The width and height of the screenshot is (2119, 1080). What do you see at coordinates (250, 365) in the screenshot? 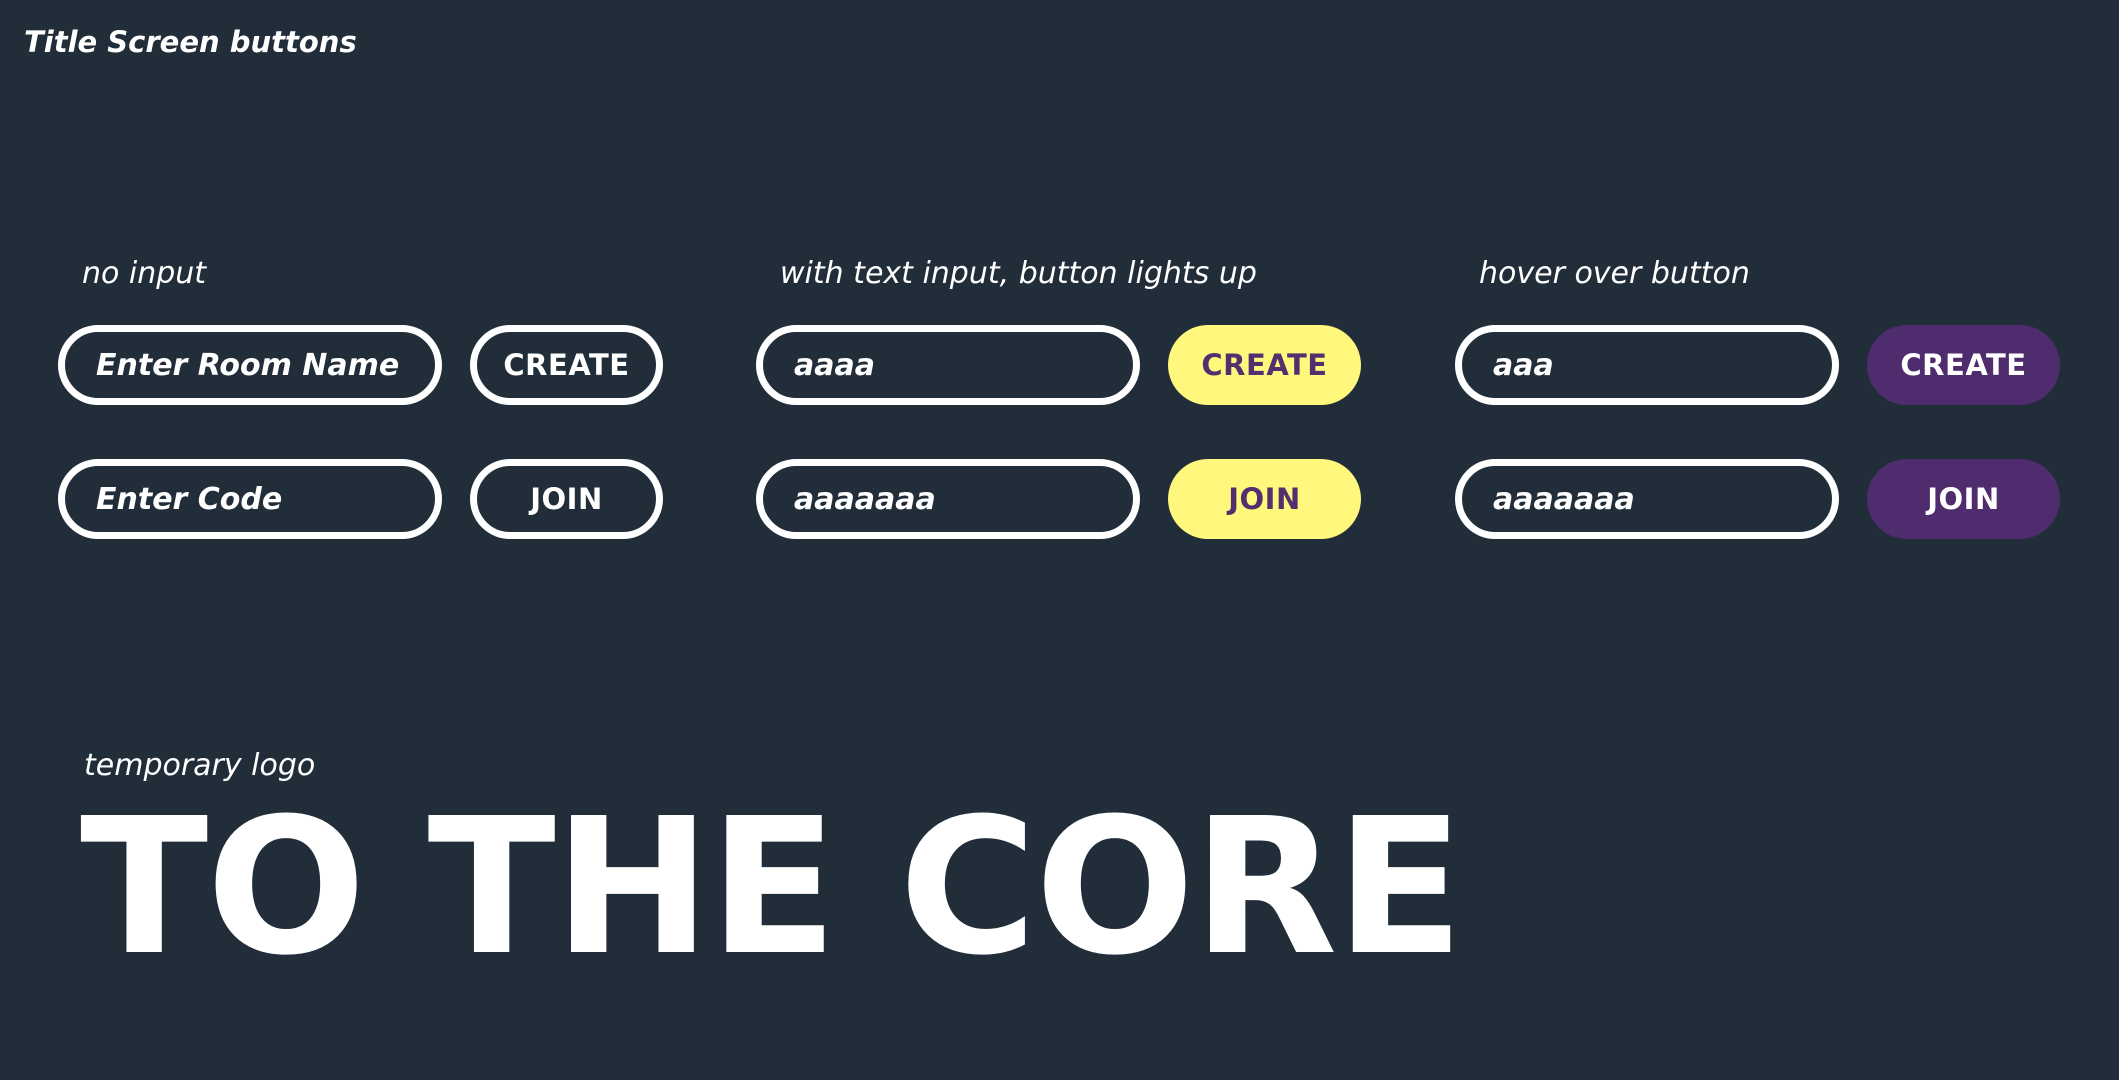
I see `room-name-input: Enter Room Name` at bounding box center [250, 365].